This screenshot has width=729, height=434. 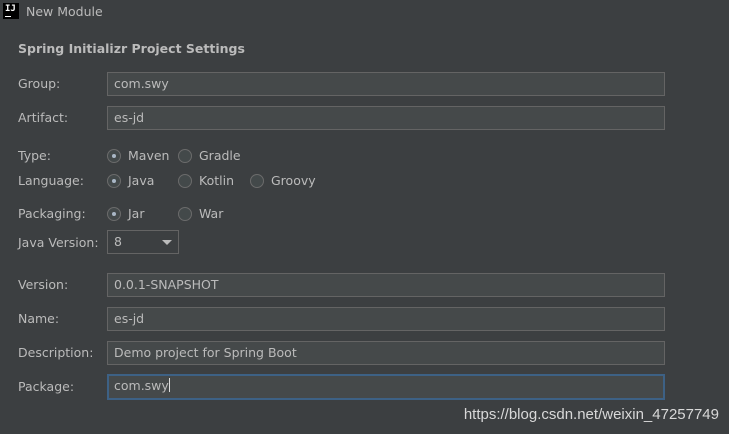 I want to click on name-field: es-jd, so click(x=386, y=319).